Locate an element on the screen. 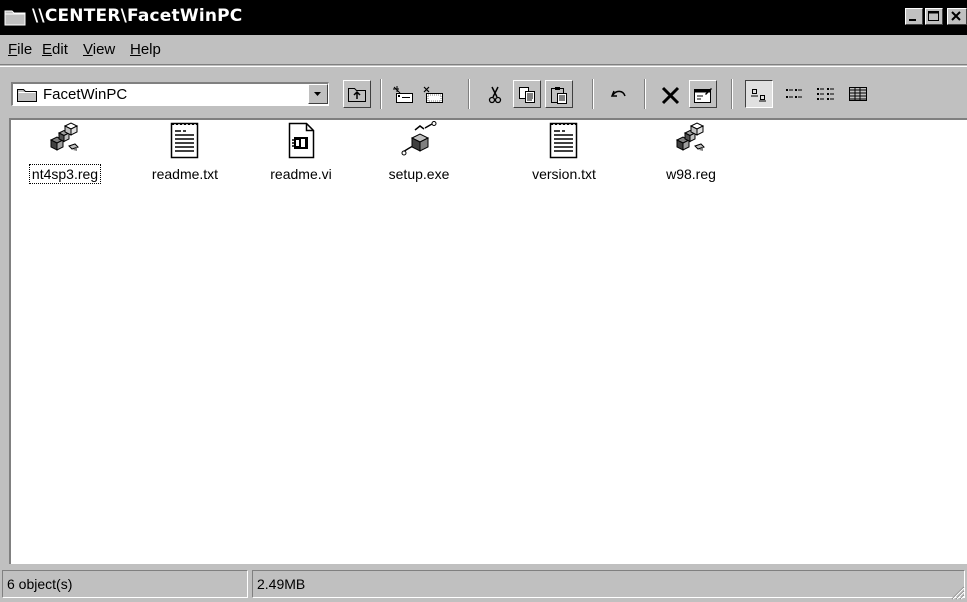  file-name-text: w98.reg is located at coordinates (691, 174).